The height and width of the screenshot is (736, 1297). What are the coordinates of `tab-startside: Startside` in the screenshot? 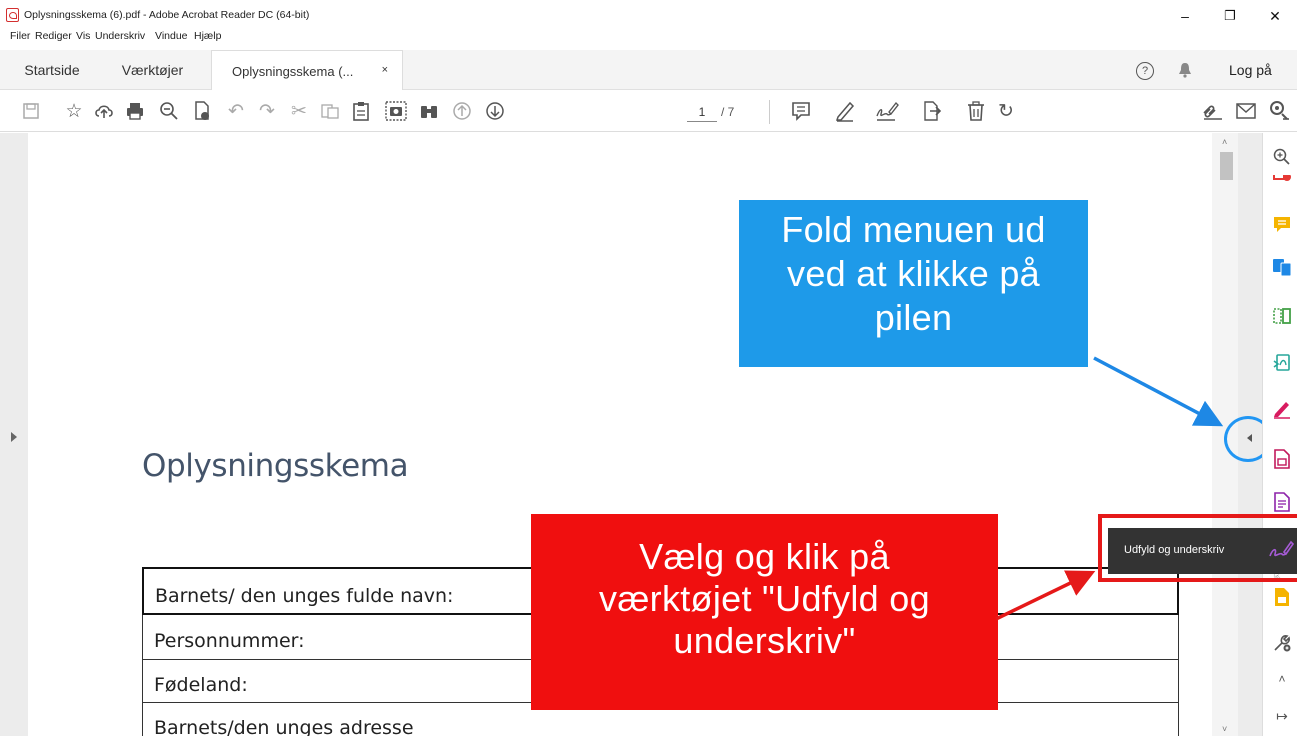 It's located at (52, 70).